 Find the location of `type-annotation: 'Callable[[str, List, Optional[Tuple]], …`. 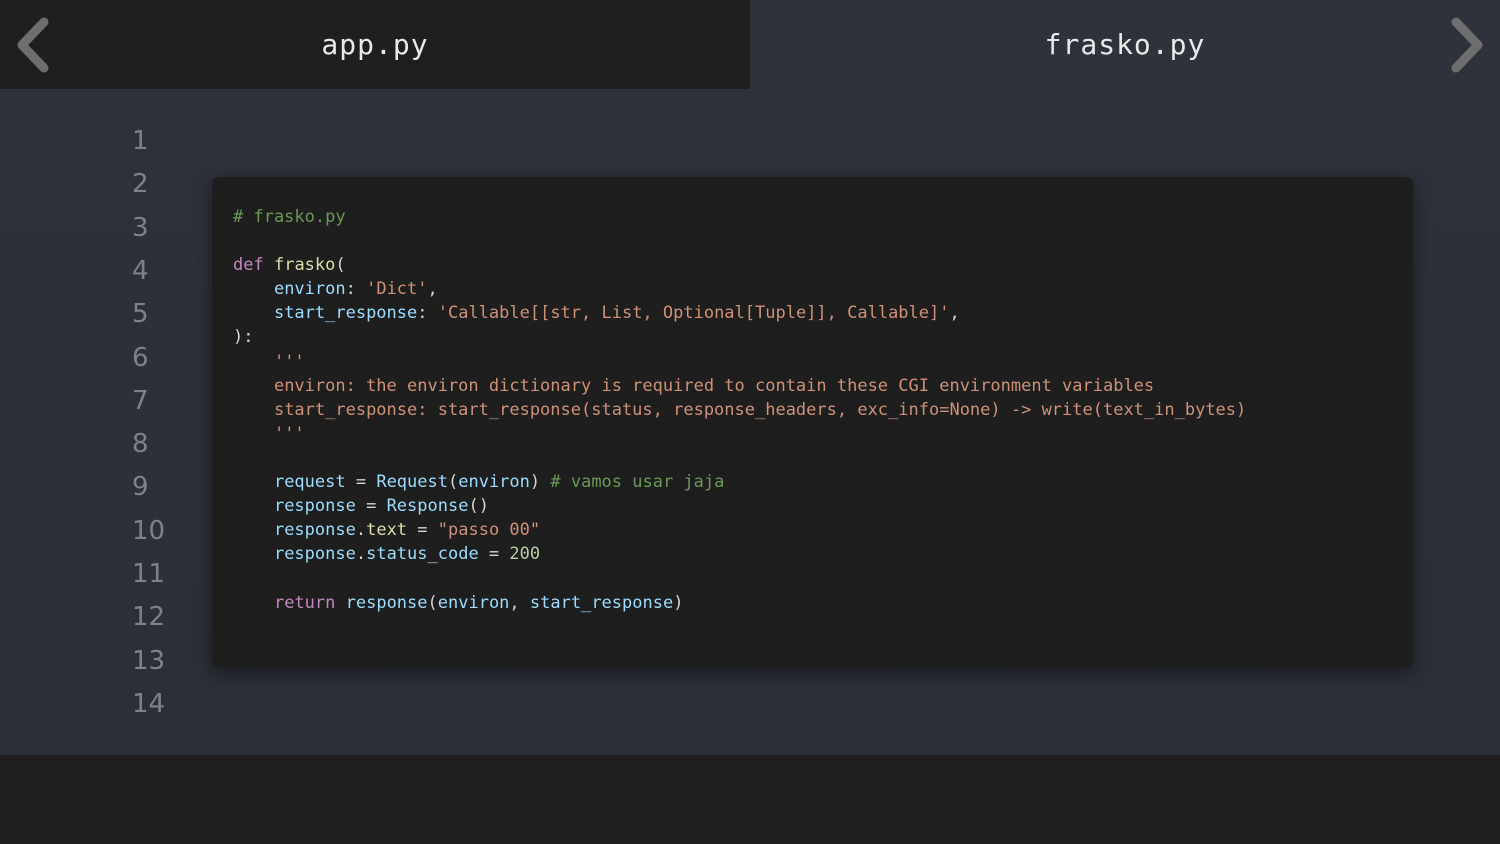

type-annotation: 'Callable[[str, List, Optional[Tuple]], … is located at coordinates (693, 313).